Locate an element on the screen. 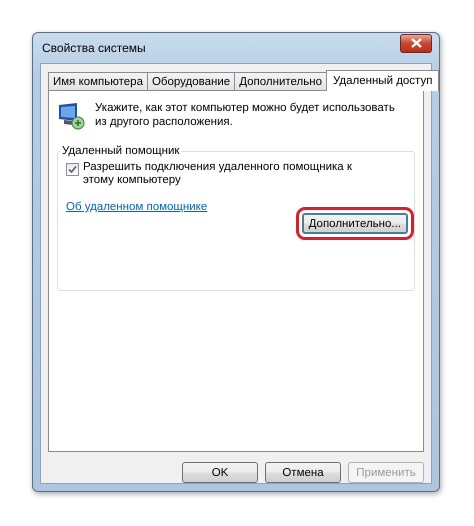 The image size is (474, 526). close-icon is located at coordinates (416, 43).